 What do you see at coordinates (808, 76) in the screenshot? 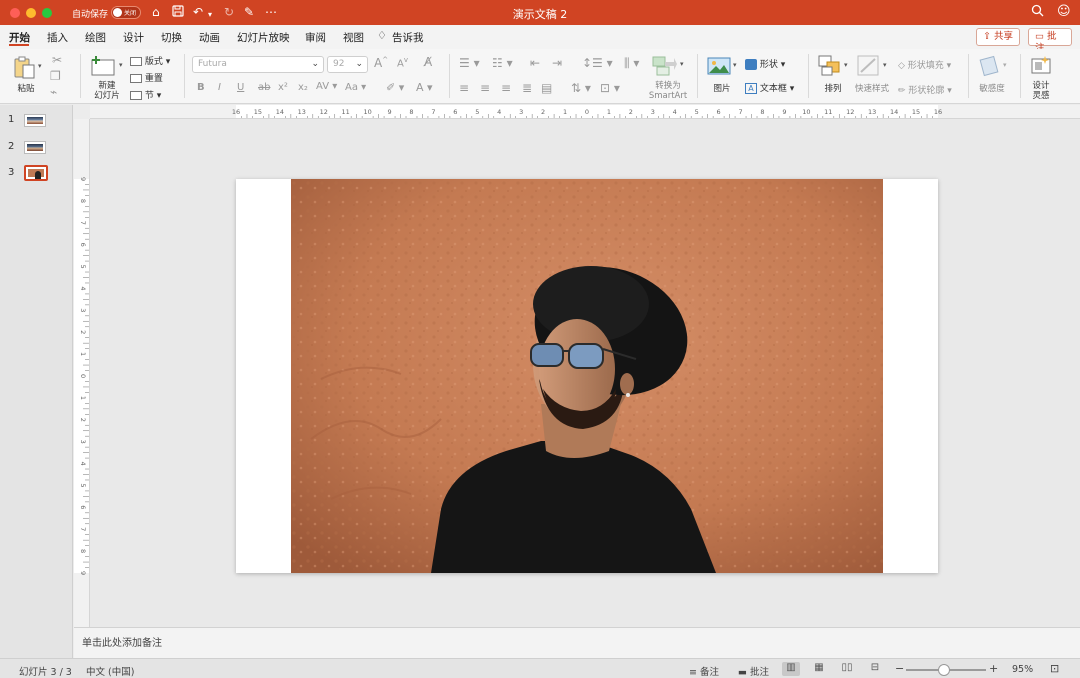
I see `ribbon-separator` at bounding box center [808, 76].